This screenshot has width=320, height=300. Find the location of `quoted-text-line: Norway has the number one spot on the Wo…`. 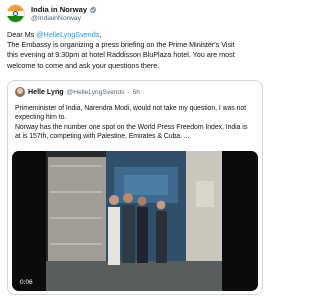

quoted-text-line: Norway has the number one spot on the Wo… is located at coordinates (131, 127).